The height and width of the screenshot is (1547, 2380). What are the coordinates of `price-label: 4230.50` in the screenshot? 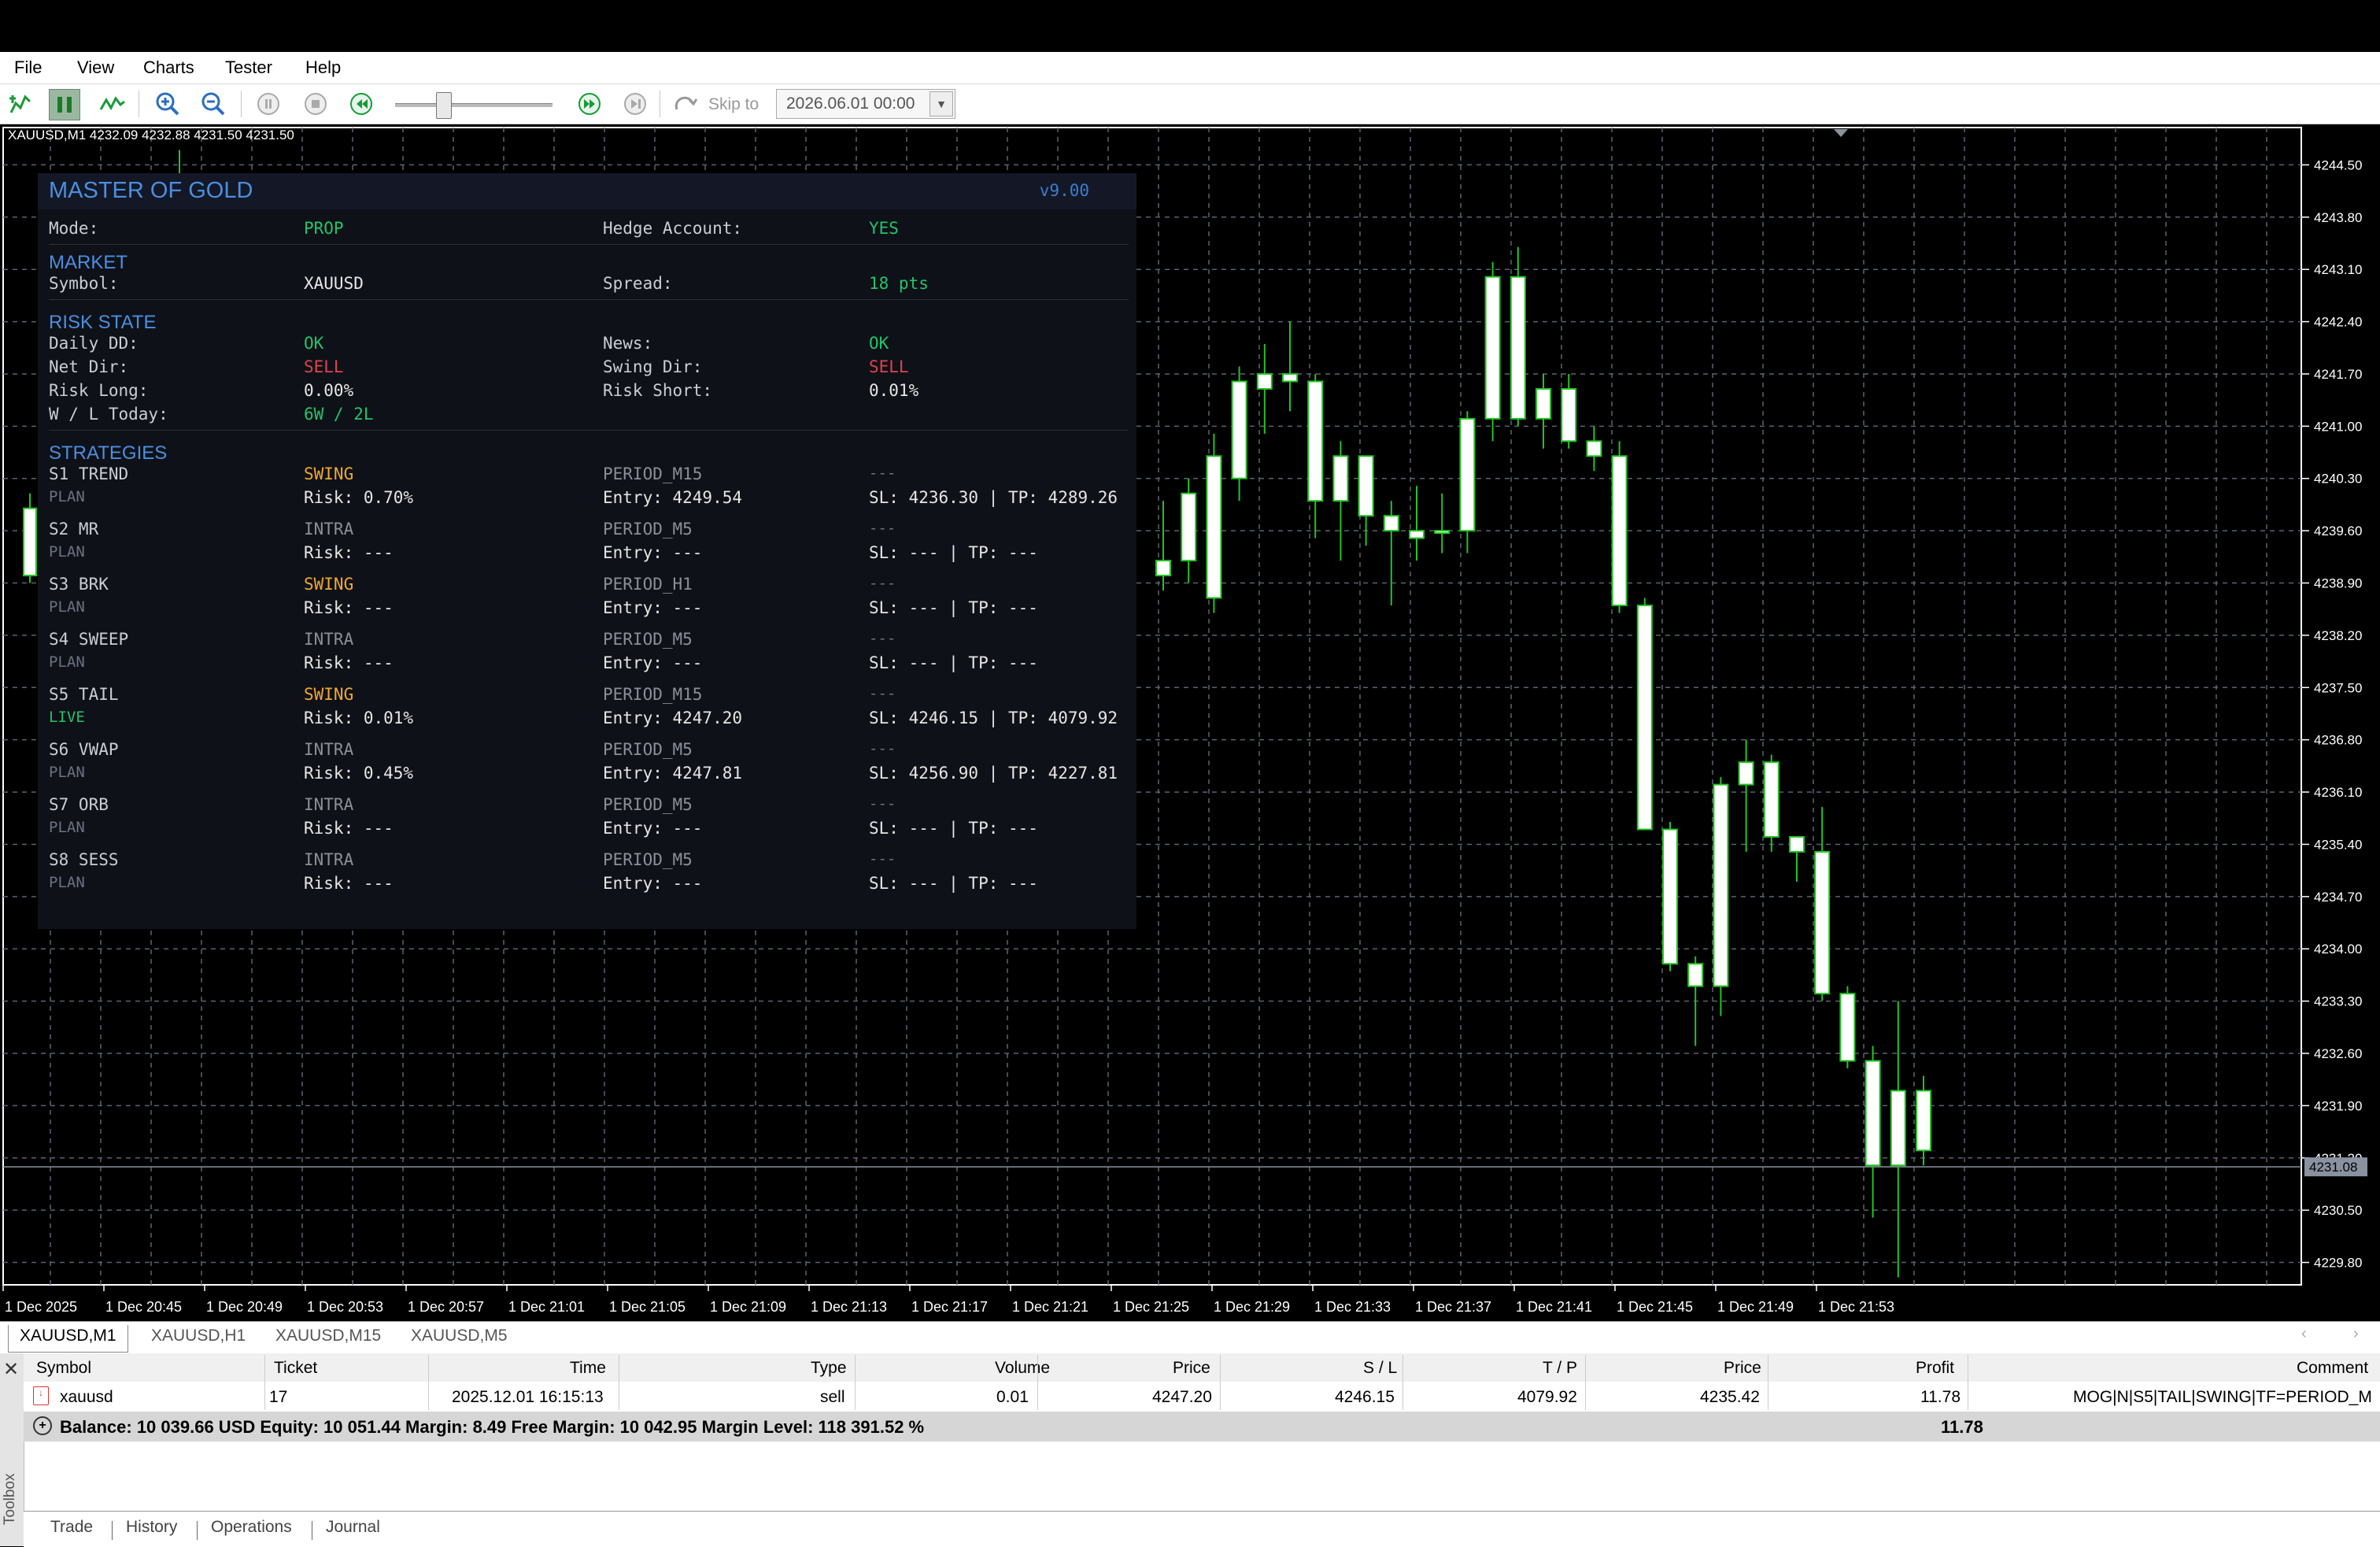 It's located at (2338, 1210).